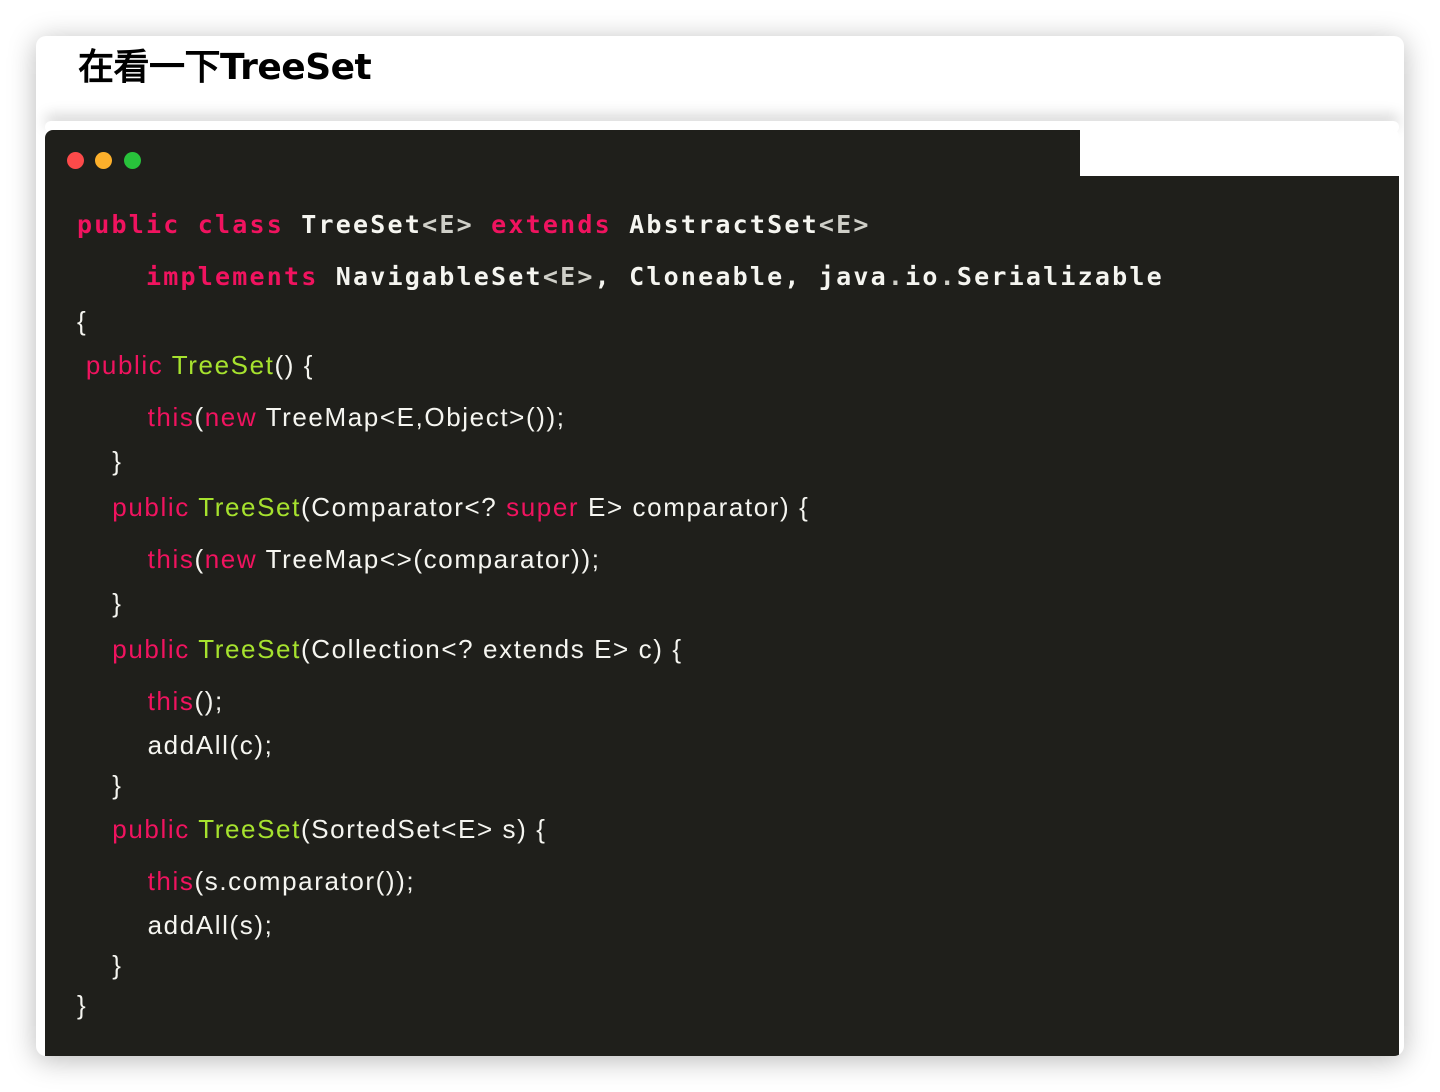  Describe the element at coordinates (403, 507) in the screenshot. I see `code-token: (Comparator<?` at that location.